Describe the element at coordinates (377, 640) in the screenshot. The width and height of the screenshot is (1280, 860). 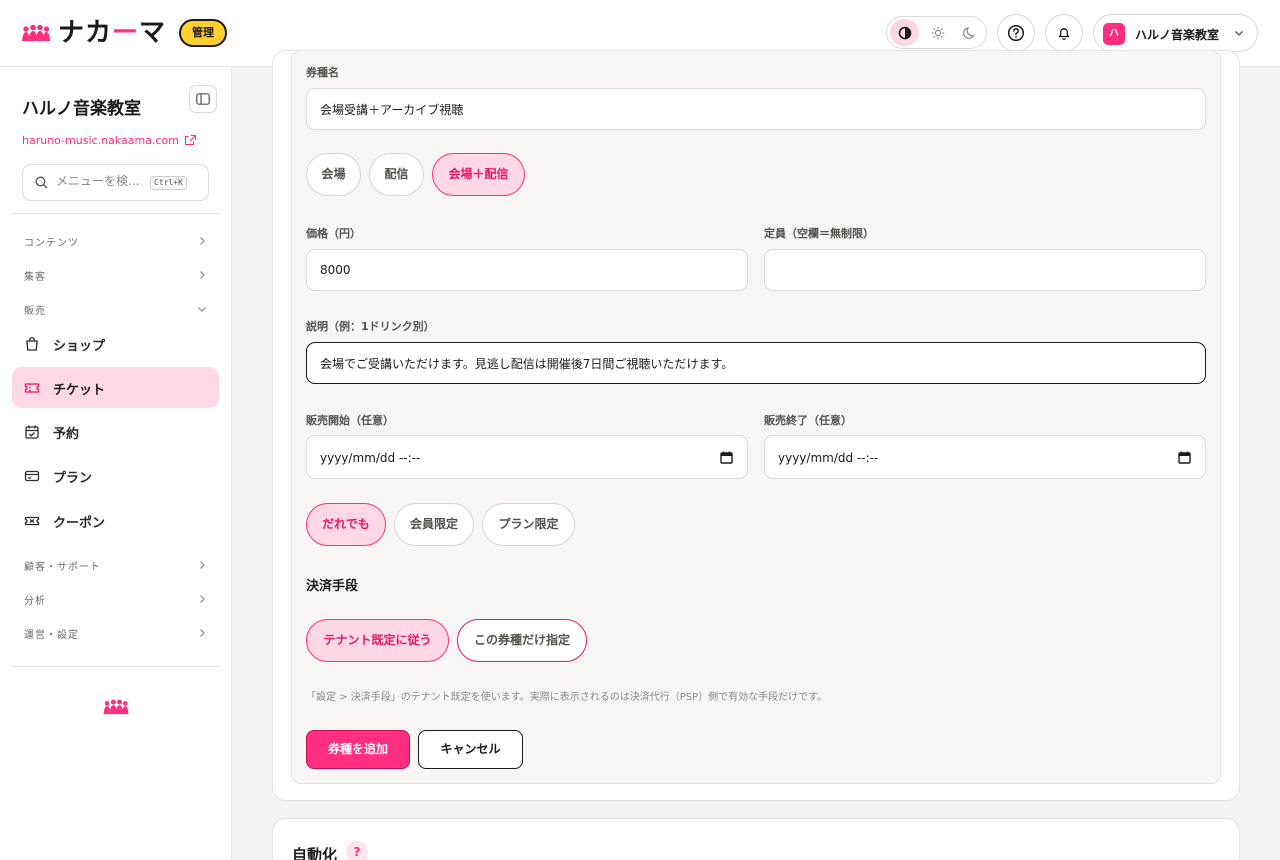
I see `payment-option-tenant-default: テナント既定に従う` at that location.